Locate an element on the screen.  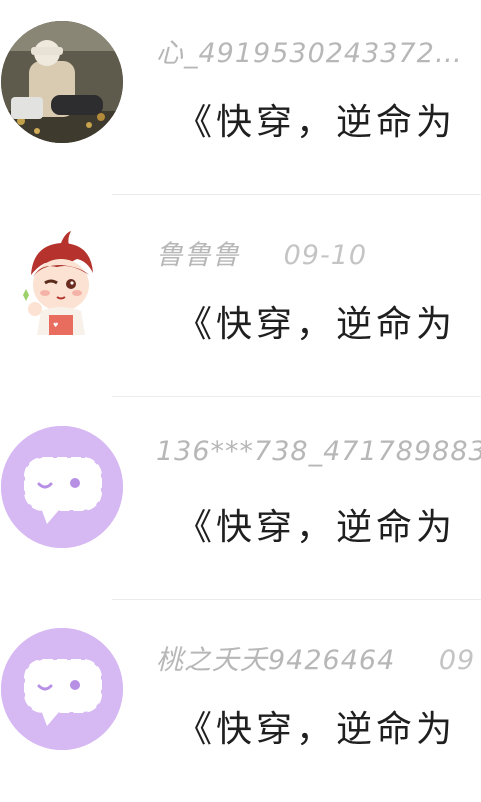
cartoon-avatar-image: ♥ is located at coordinates (62, 284).